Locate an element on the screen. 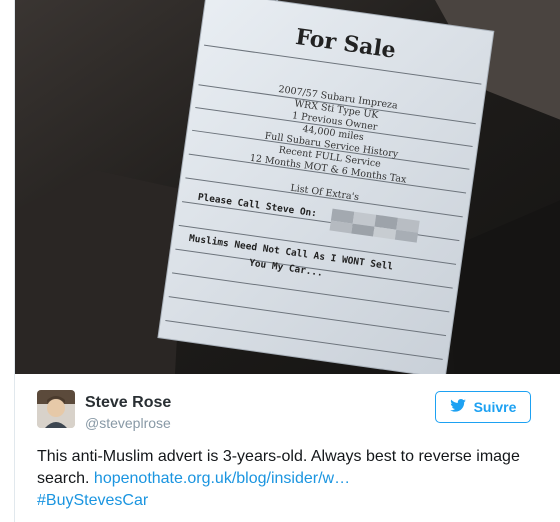 This screenshot has height=522, width=560. author-handle: @steveplrose is located at coordinates (128, 423).